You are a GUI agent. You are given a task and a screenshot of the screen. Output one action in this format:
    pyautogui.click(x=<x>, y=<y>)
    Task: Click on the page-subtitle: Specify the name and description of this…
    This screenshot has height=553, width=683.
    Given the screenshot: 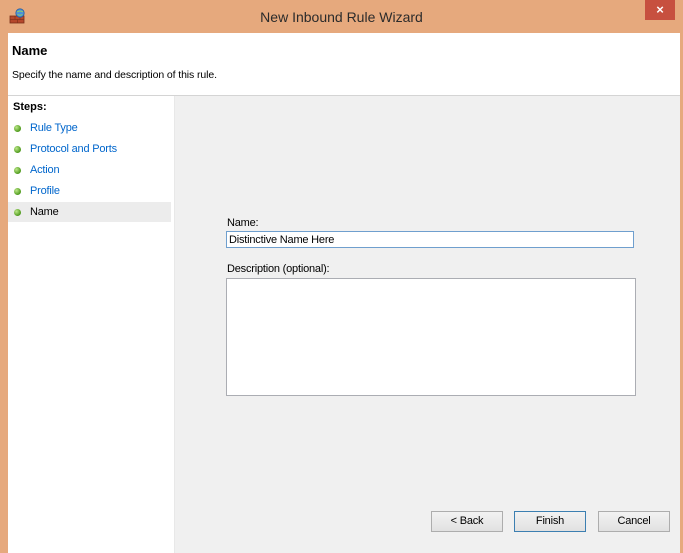 What is the action you would take?
    pyautogui.click(x=114, y=75)
    